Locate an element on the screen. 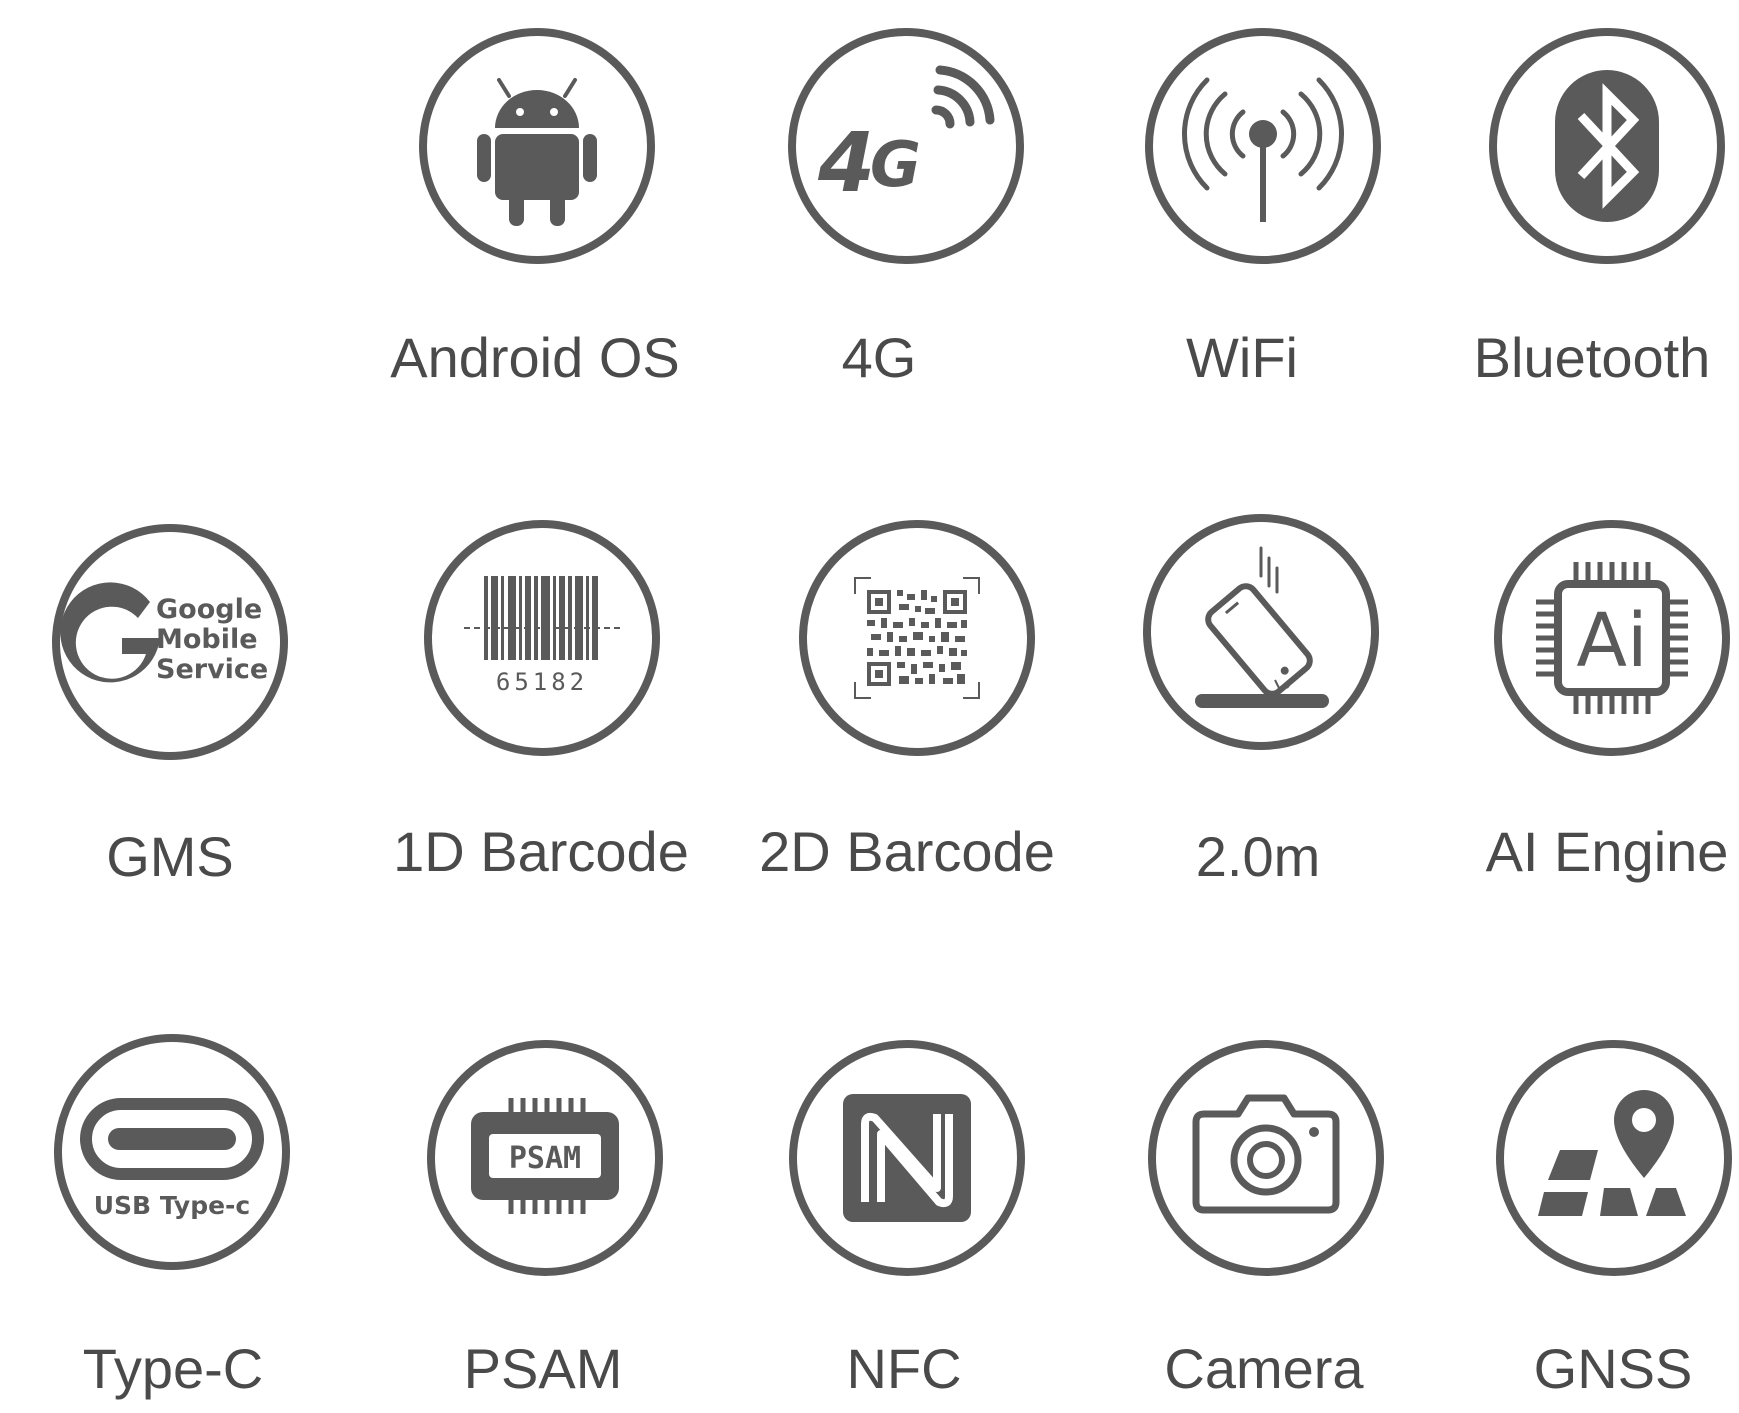 This screenshot has height=1413, width=1739. ai-chip-icon: Ai is located at coordinates (1612, 638).